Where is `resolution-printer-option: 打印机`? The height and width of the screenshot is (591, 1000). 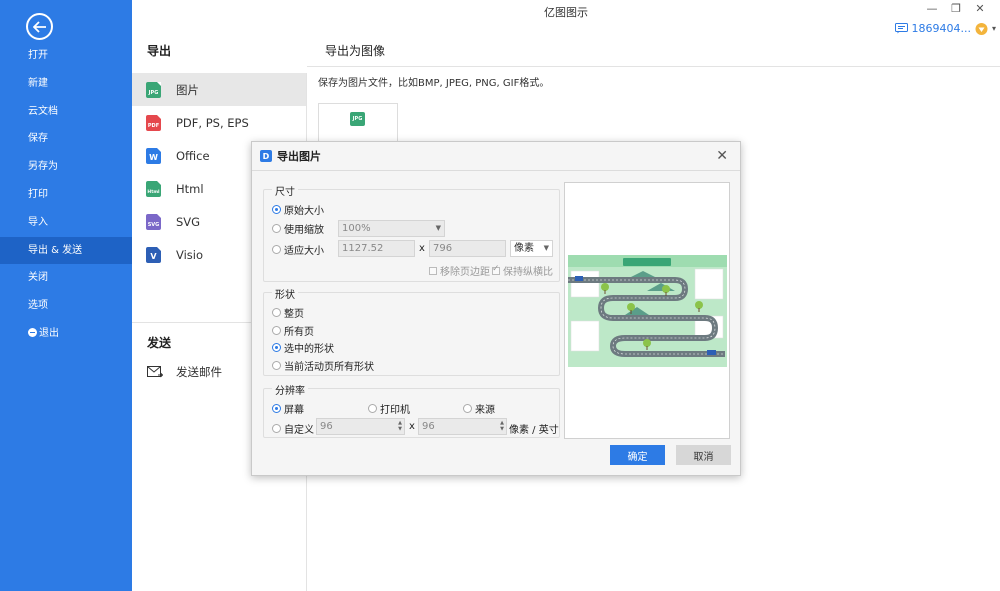 resolution-printer-option: 打印机 is located at coordinates (389, 408).